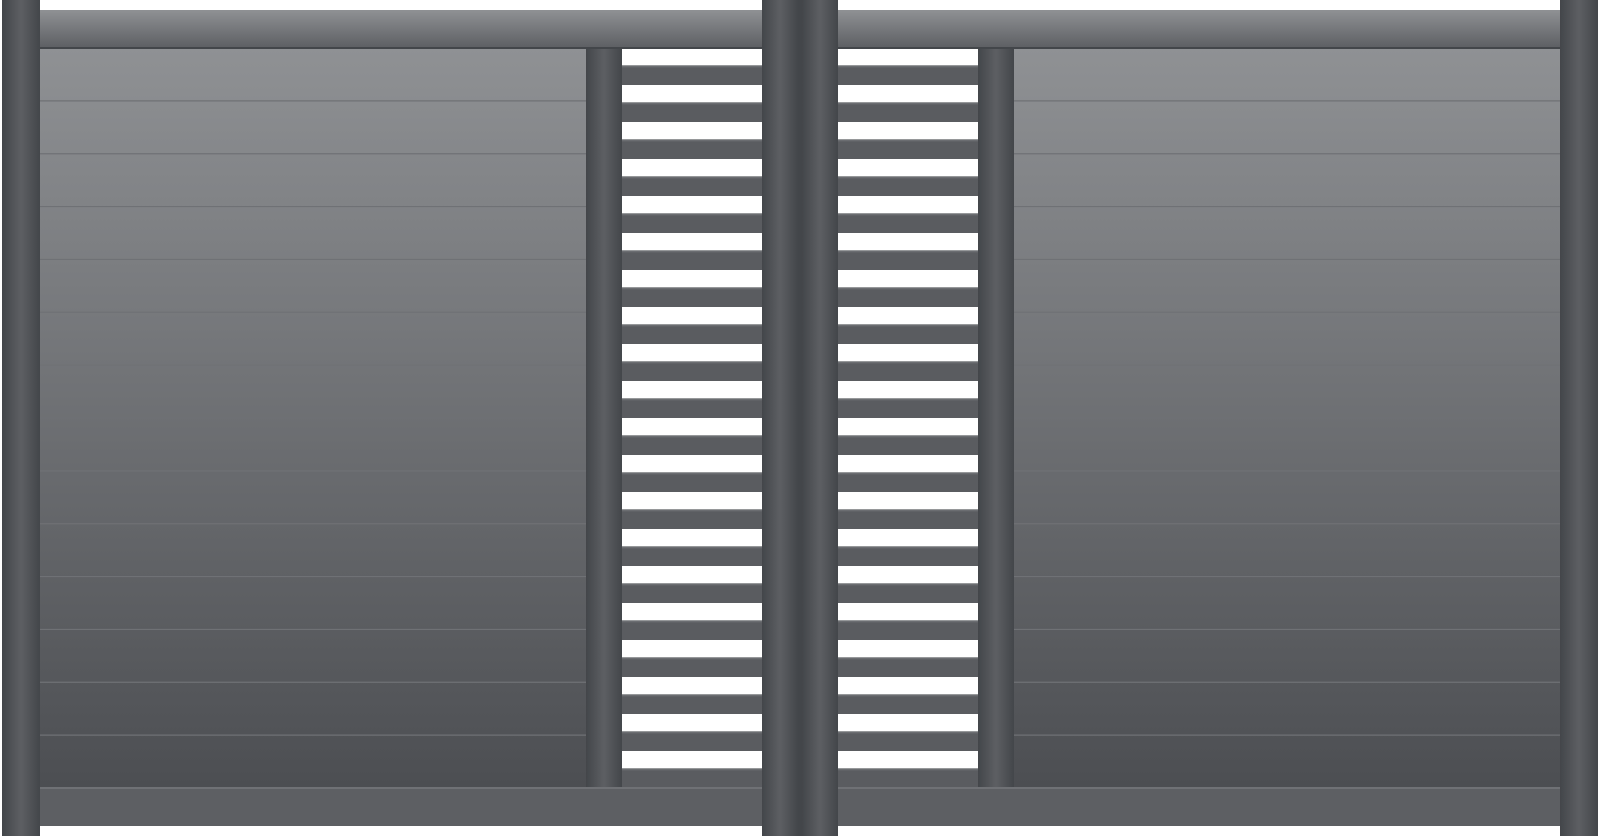  Describe the element at coordinates (780, 418) in the screenshot. I see `left-leaf-center-stile` at that location.